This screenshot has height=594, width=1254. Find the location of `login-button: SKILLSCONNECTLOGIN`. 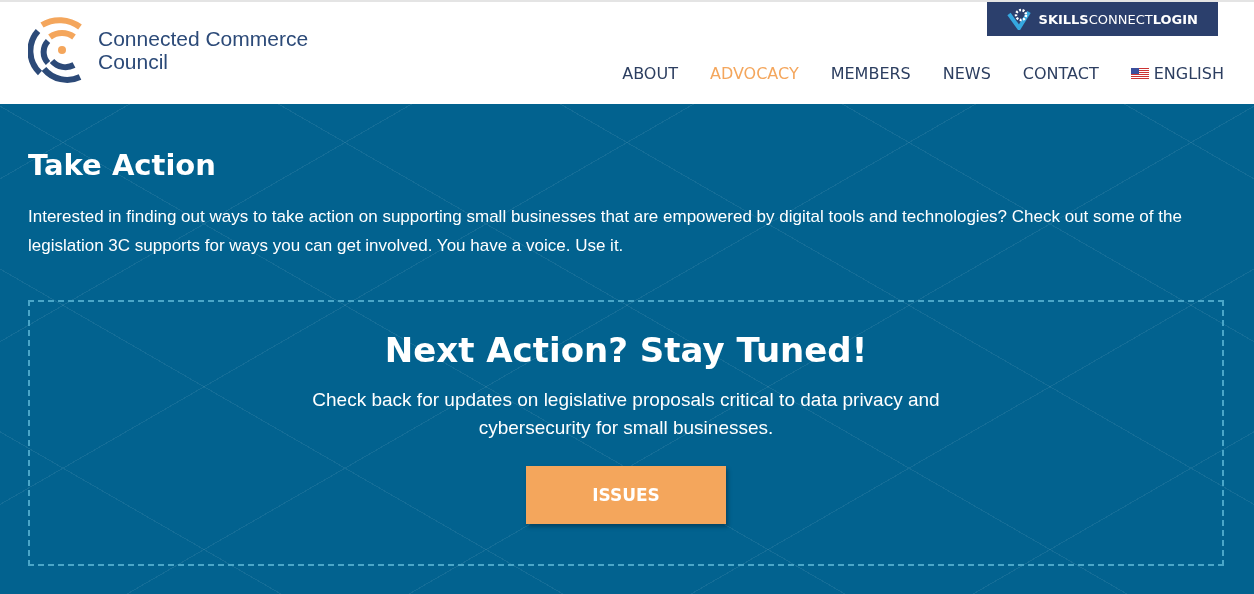

login-button: SKILLSCONNECTLOGIN is located at coordinates (1102, 19).